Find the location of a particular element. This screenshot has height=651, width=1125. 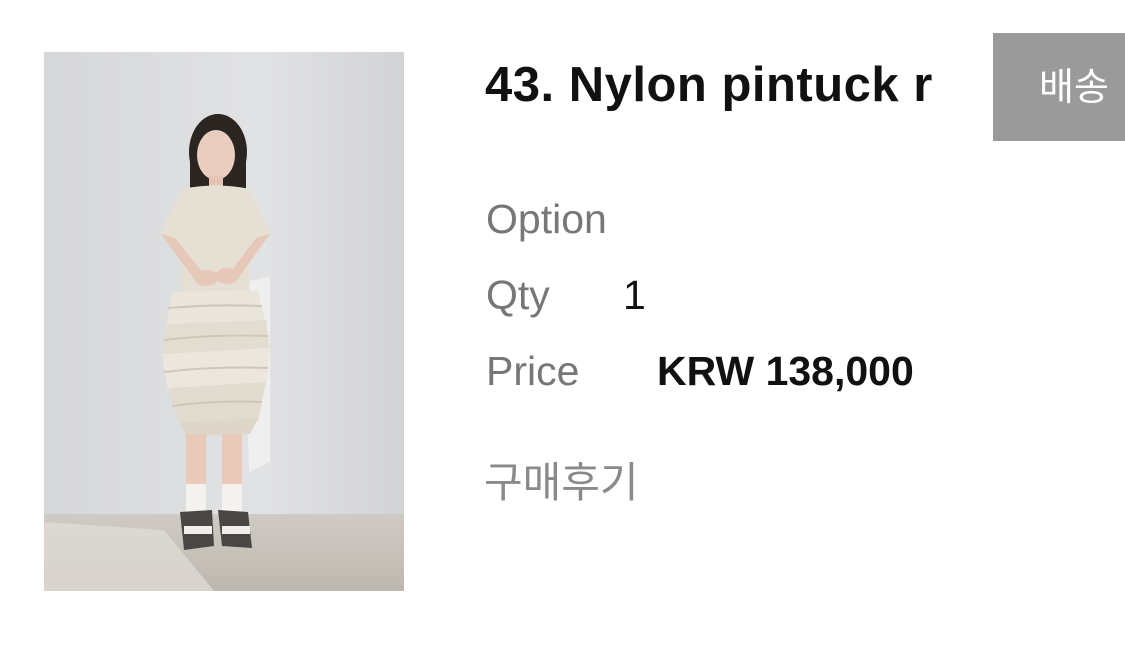

qty-label: Qty is located at coordinates (518, 295).